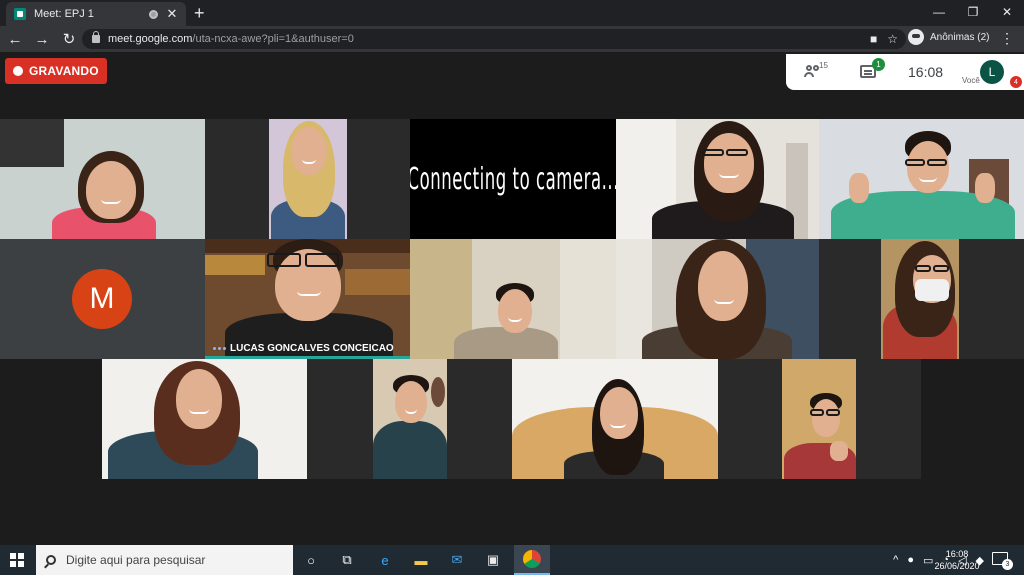 The image size is (1024, 575). What do you see at coordinates (884, 39) in the screenshot?
I see `address-bar-icons: ■ ☆` at bounding box center [884, 39].